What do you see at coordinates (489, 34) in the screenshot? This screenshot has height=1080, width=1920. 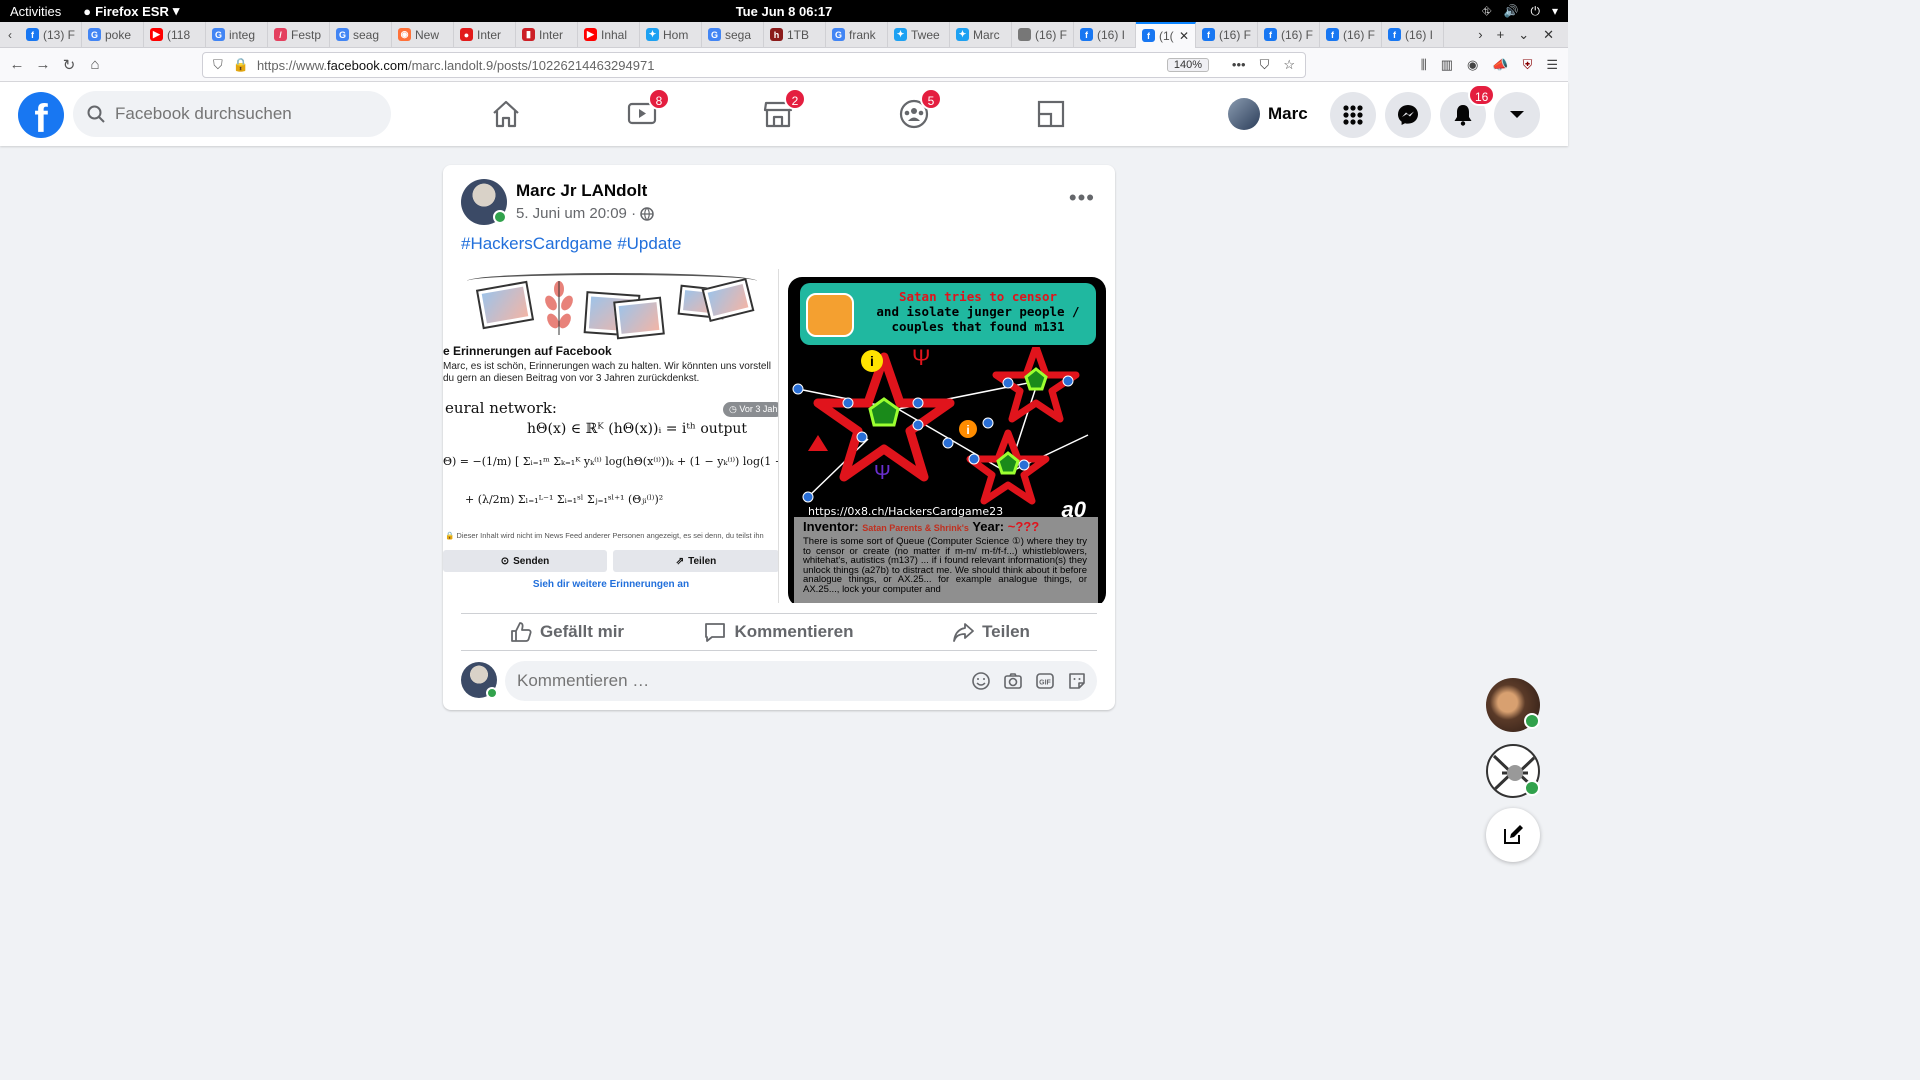 I see `tab-title: Inter` at bounding box center [489, 34].